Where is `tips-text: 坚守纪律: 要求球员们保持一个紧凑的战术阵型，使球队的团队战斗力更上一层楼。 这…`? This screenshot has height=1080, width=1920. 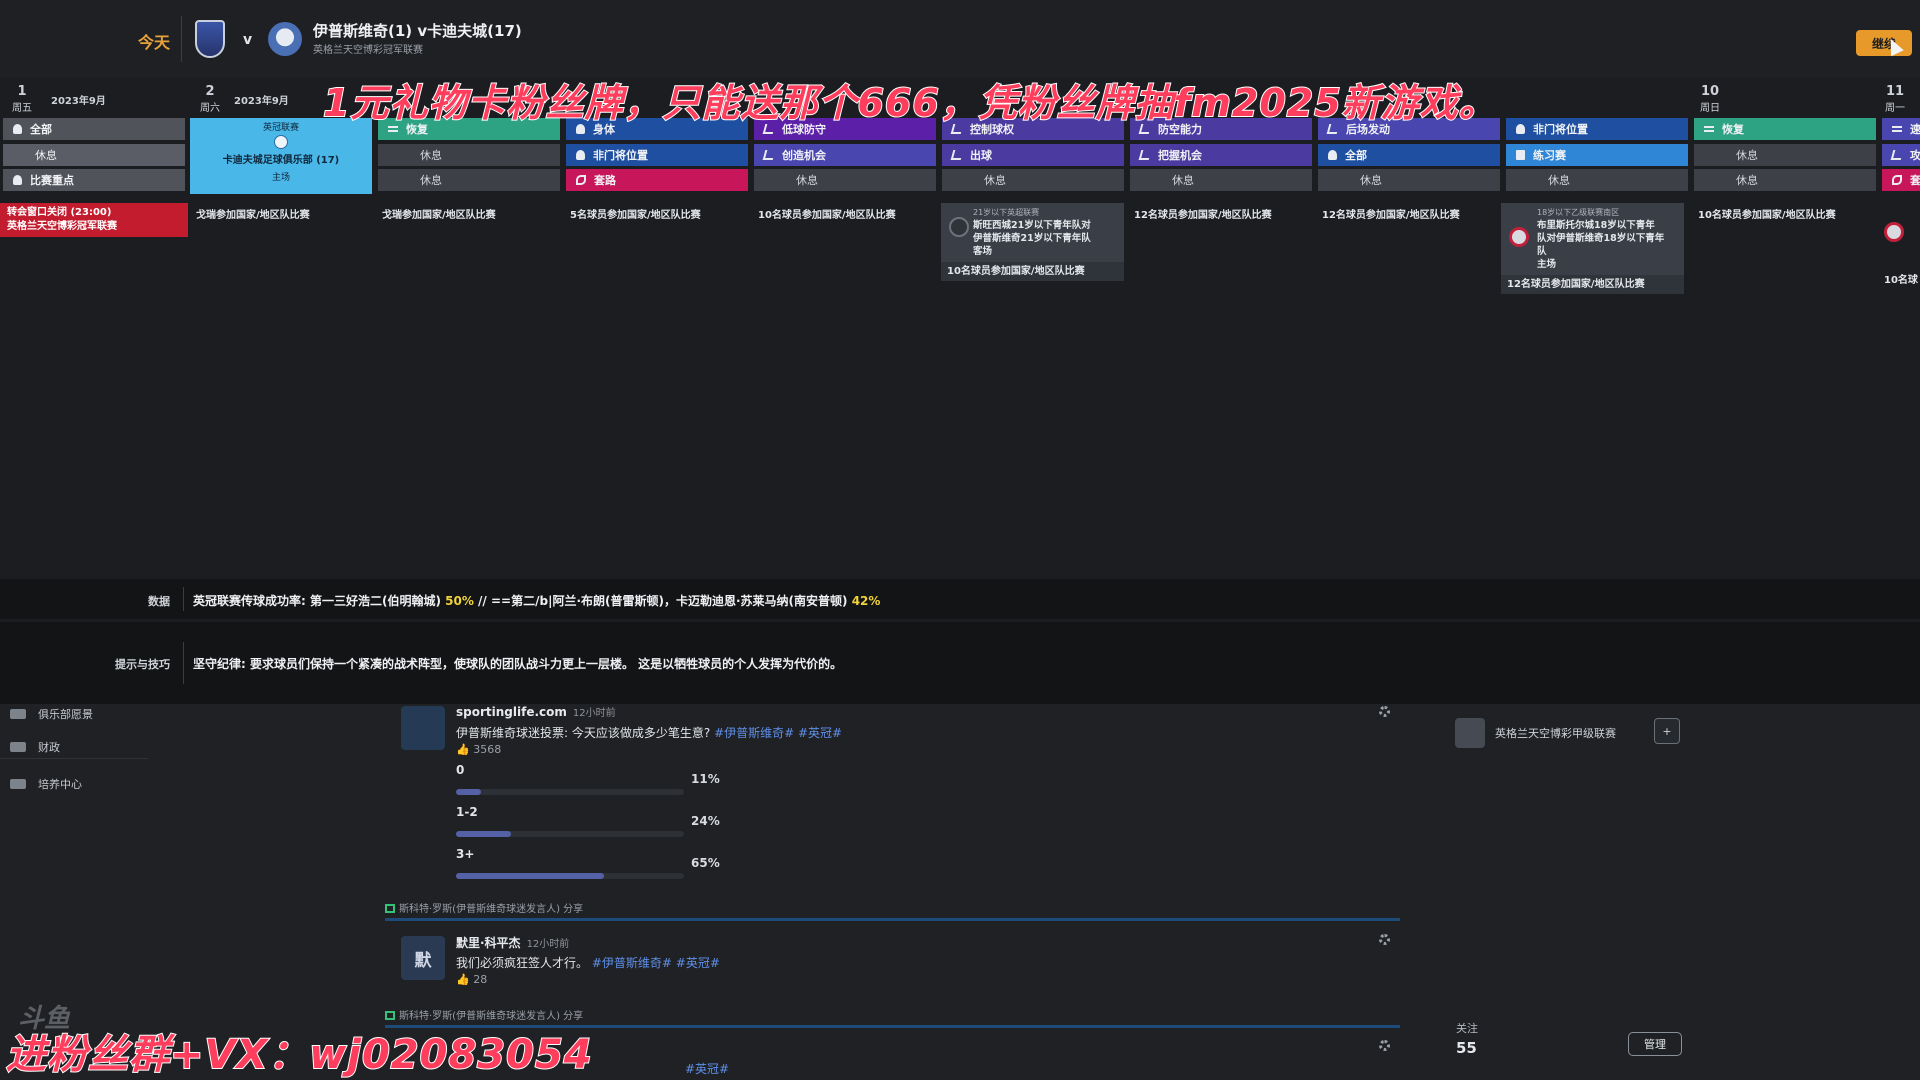 tips-text: 坚守纪律: 要求球员们保持一个紧凑的战术阵型，使球队的团队战斗力更上一层楼。 这… is located at coordinates (518, 664).